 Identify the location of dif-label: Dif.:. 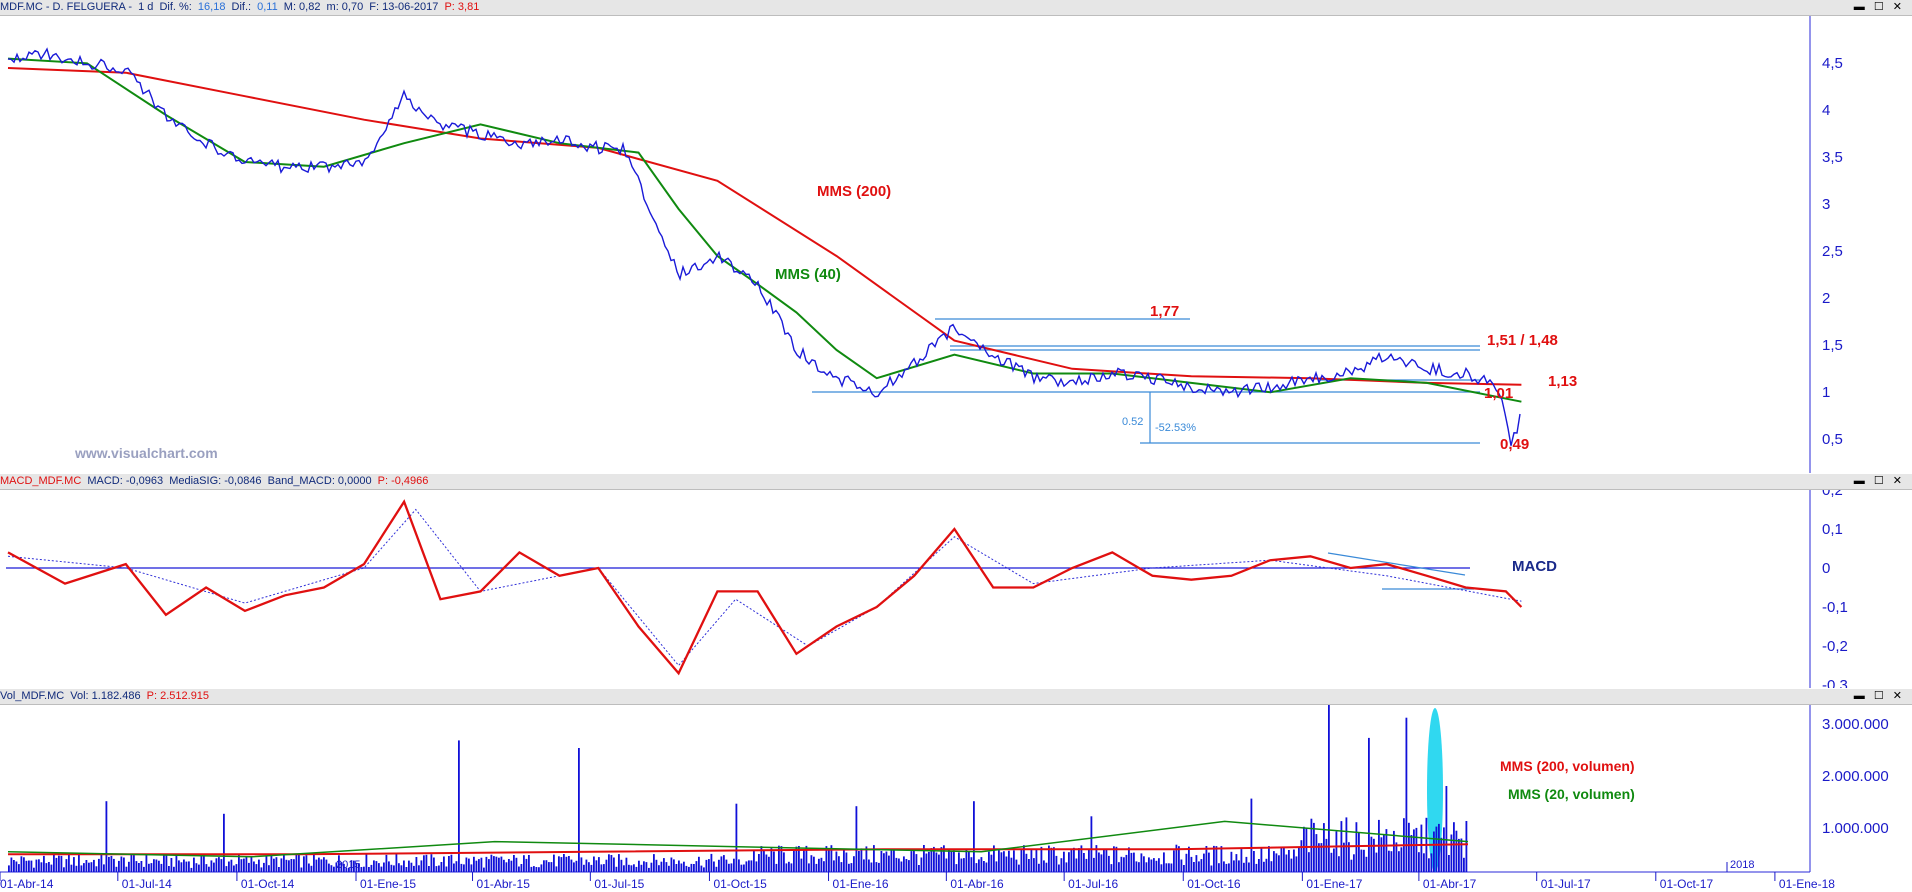
(241, 7).